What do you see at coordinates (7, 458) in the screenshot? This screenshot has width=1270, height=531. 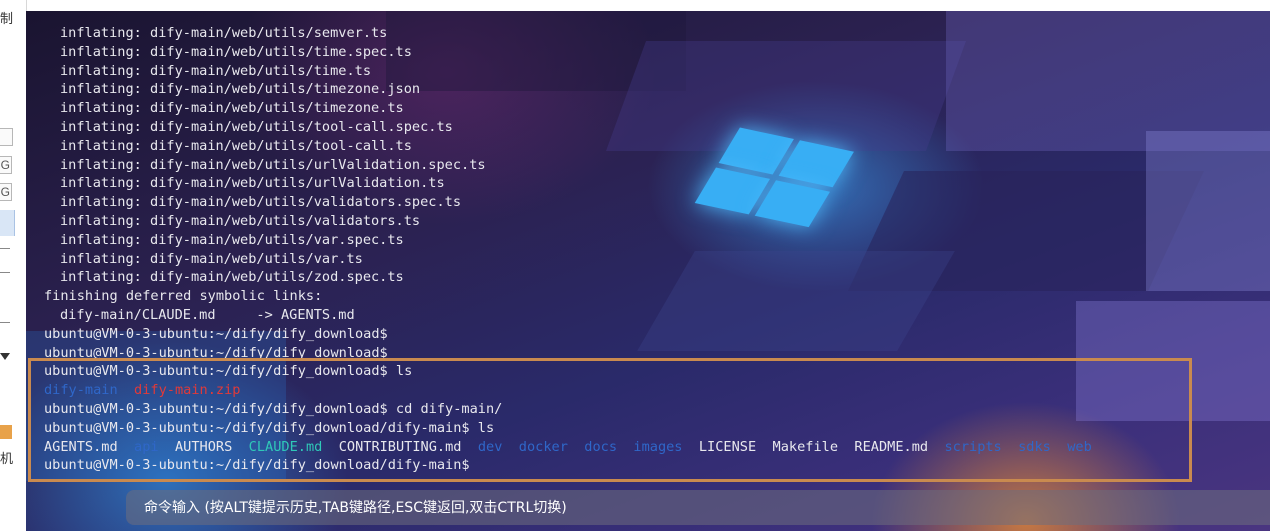 I see `background-char-bottom: 机` at bounding box center [7, 458].